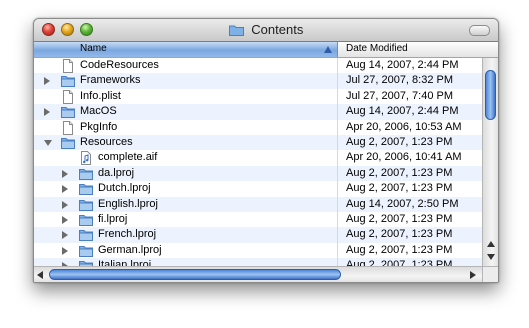  What do you see at coordinates (491, 244) in the screenshot?
I see `scroll-up-arrow-icon` at bounding box center [491, 244].